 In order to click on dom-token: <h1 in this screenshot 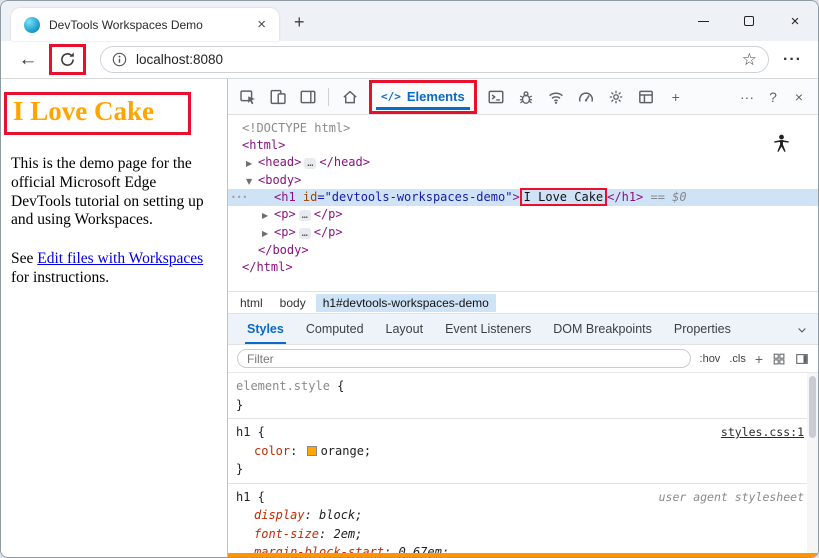, I will do `click(288, 197)`.